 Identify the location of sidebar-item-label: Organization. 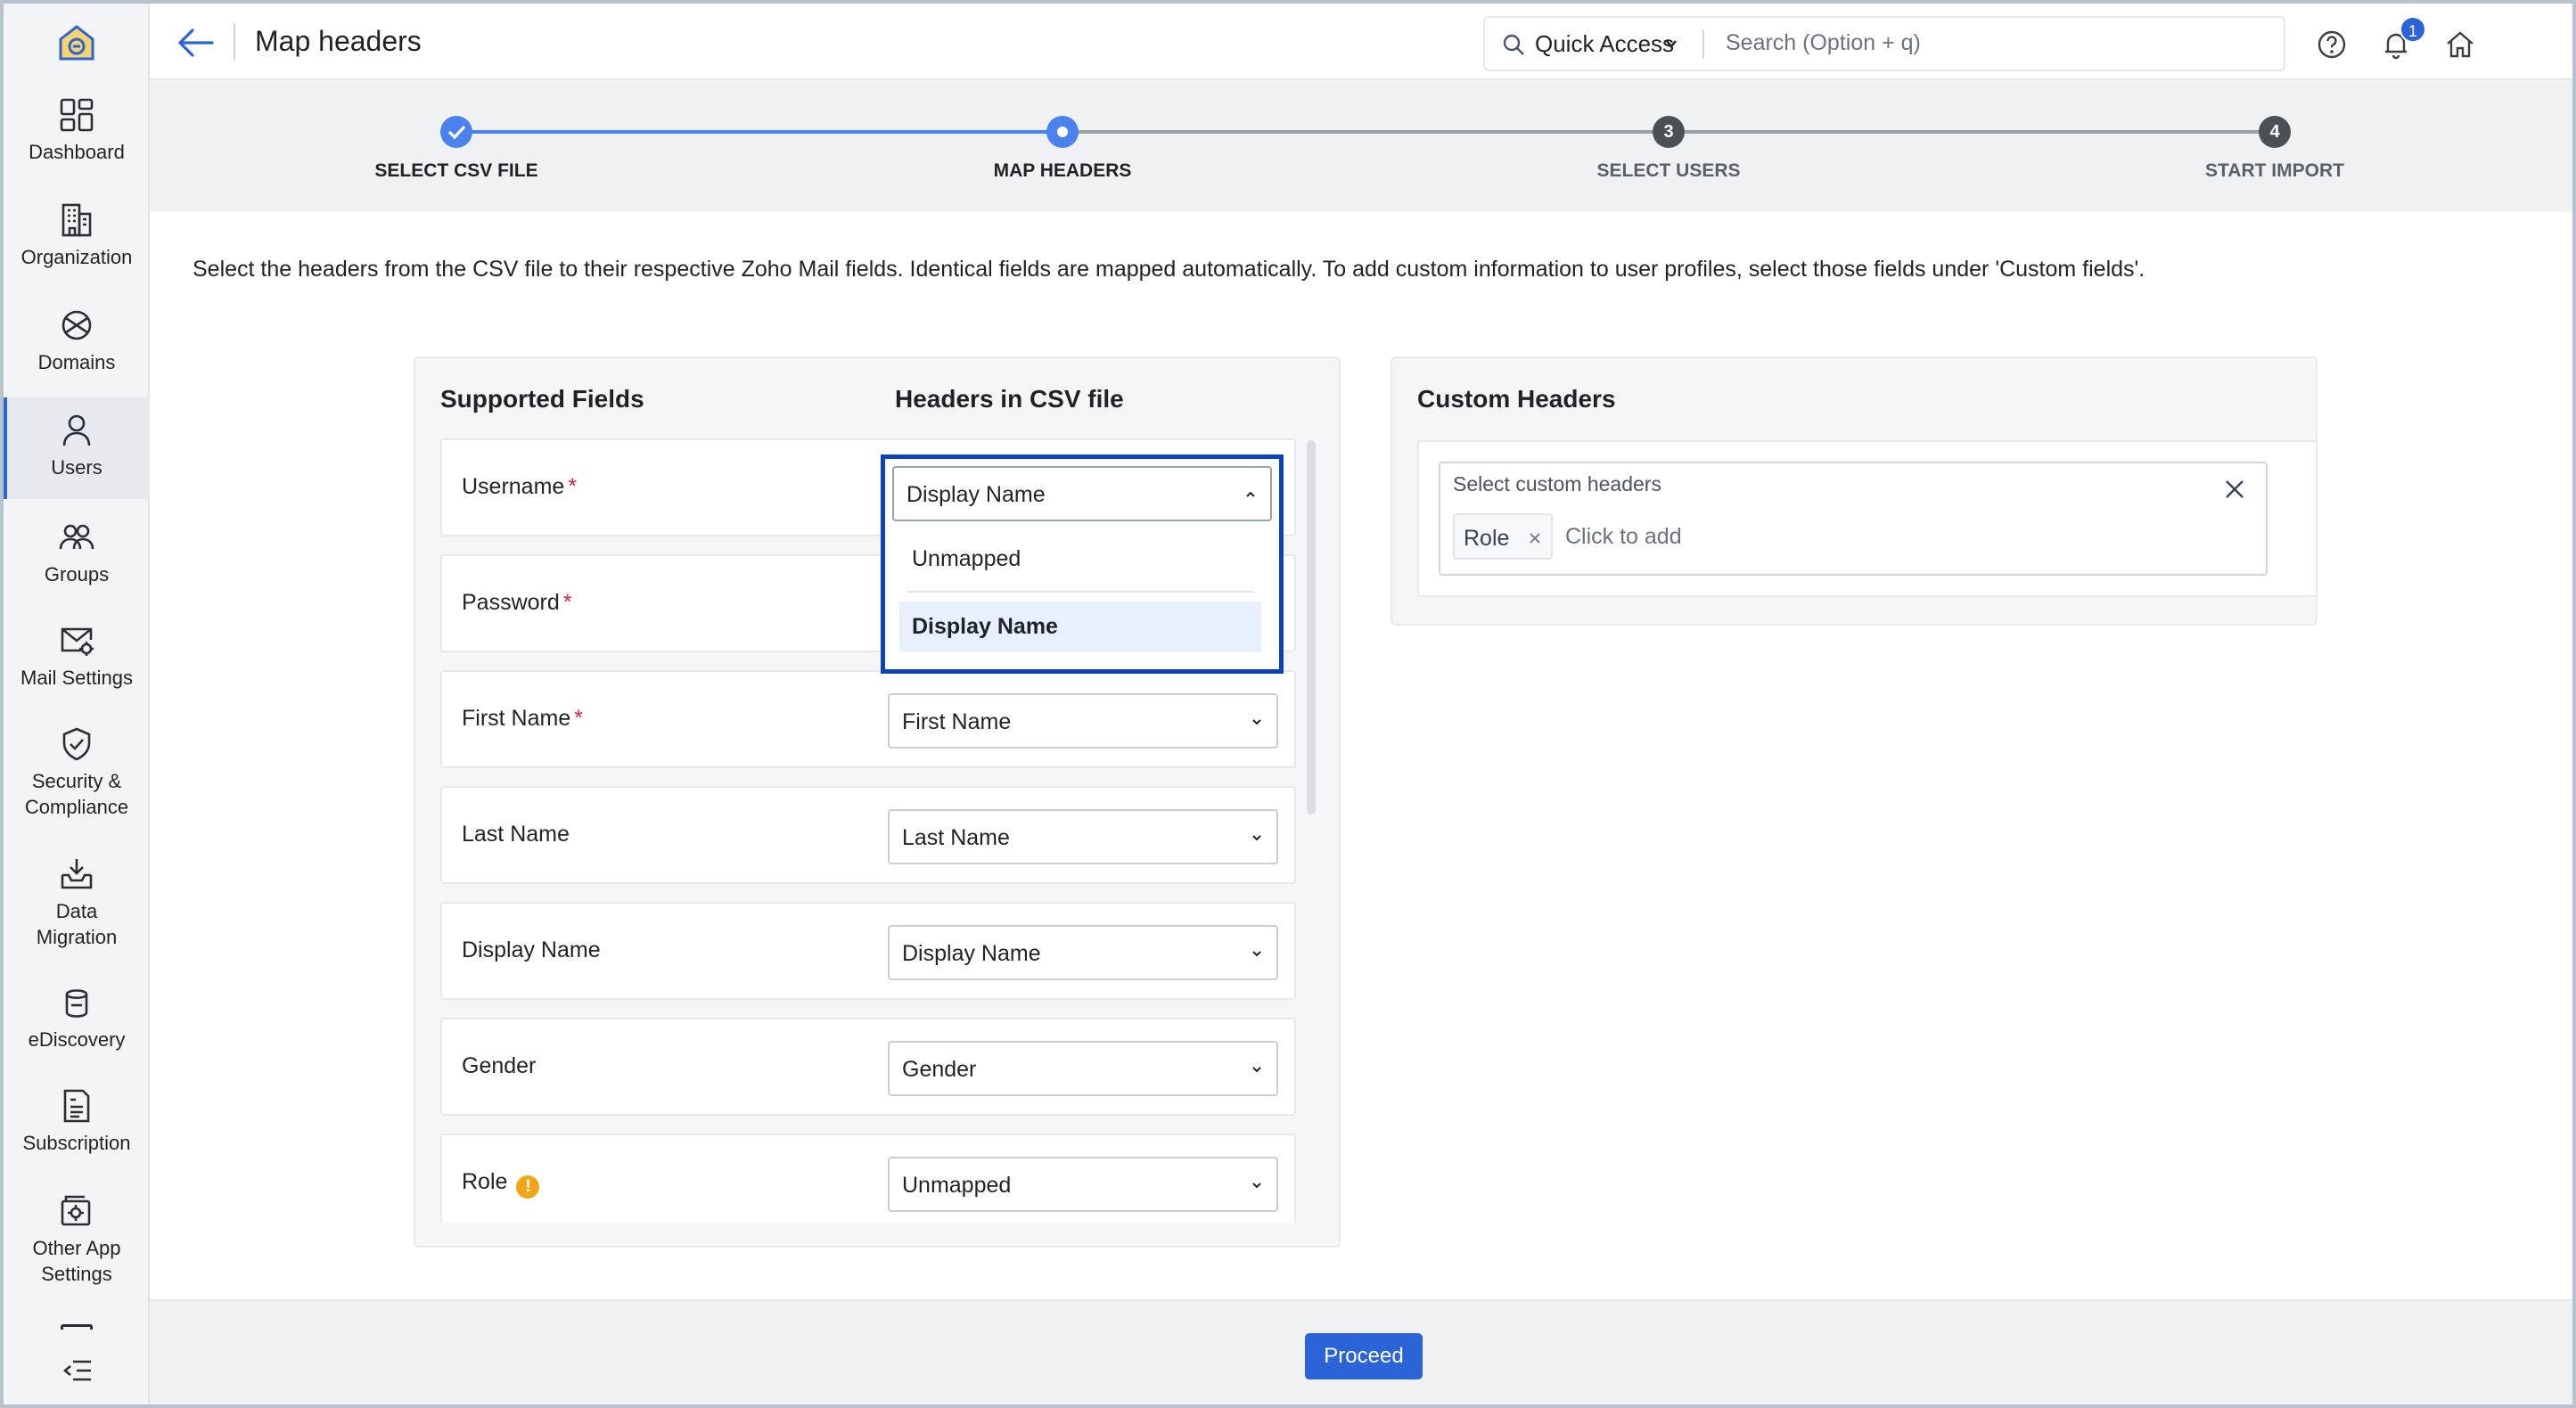
(77, 257).